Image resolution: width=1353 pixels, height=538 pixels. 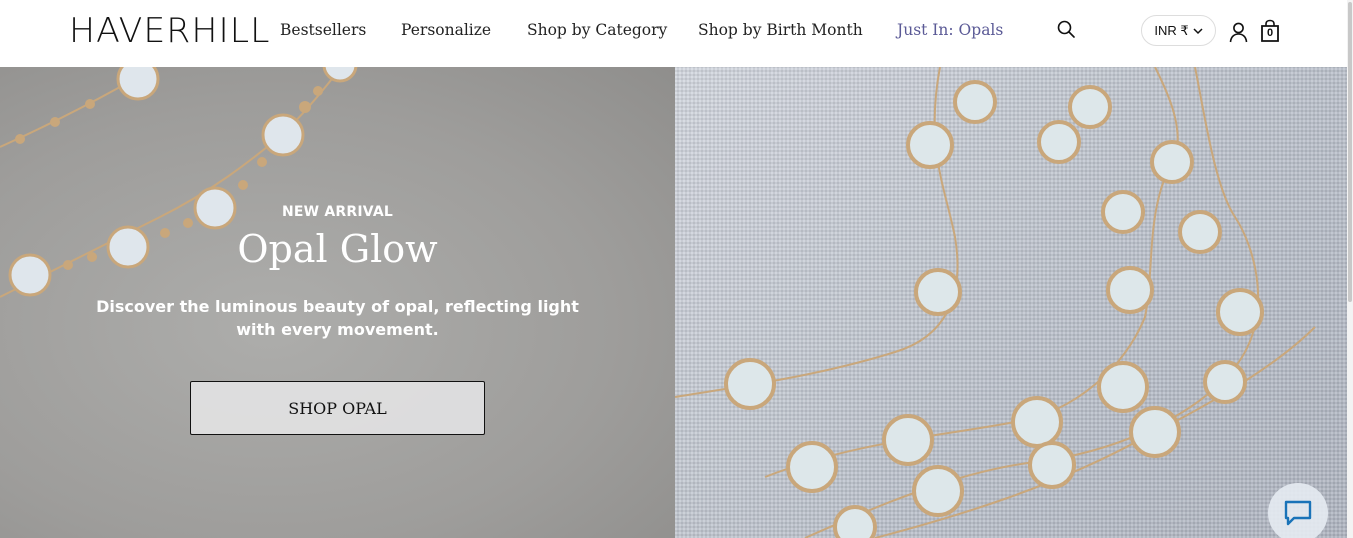 What do you see at coordinates (1350, 152) in the screenshot?
I see `scrollbar-thumb` at bounding box center [1350, 152].